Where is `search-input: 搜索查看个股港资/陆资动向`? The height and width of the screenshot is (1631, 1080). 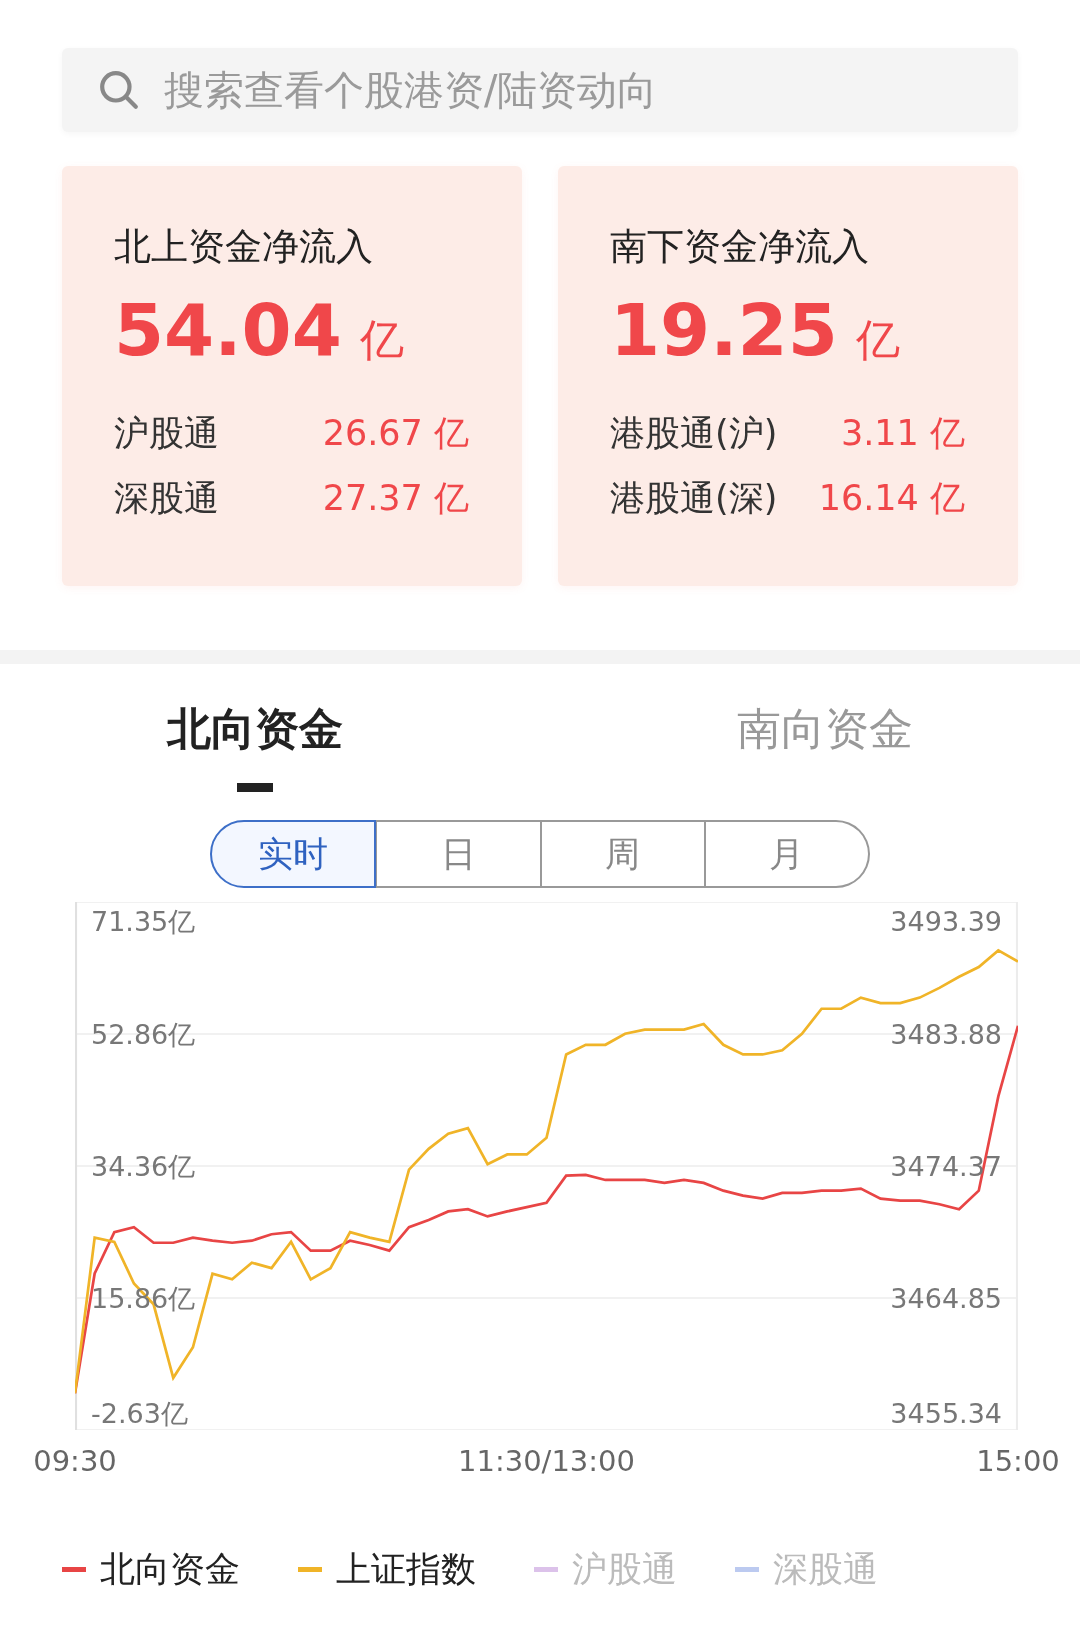
search-input: 搜索查看个股港资/陆资动向 is located at coordinates (590, 90).